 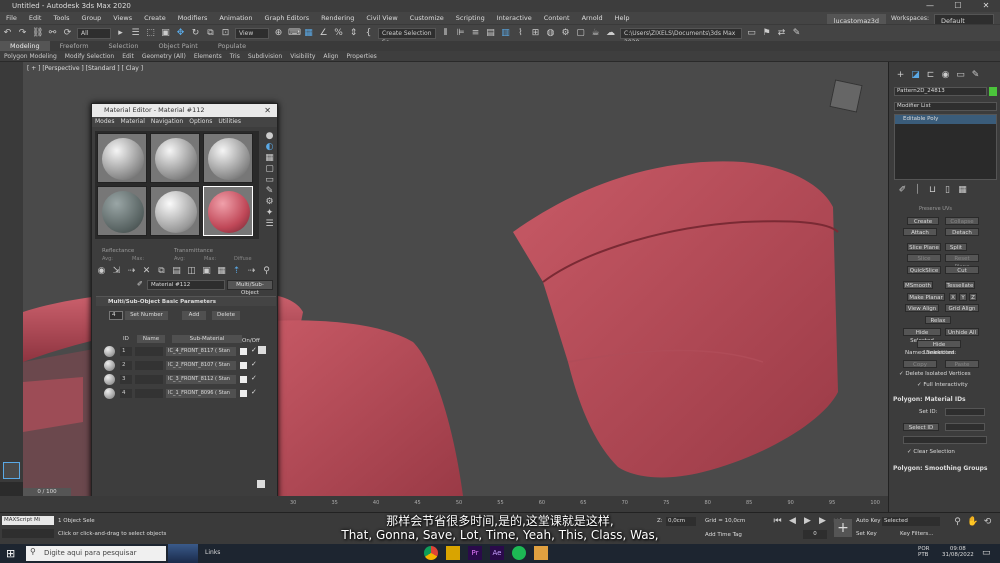 I want to click on configure-sets-icon: ▦, so click(x=962, y=190).